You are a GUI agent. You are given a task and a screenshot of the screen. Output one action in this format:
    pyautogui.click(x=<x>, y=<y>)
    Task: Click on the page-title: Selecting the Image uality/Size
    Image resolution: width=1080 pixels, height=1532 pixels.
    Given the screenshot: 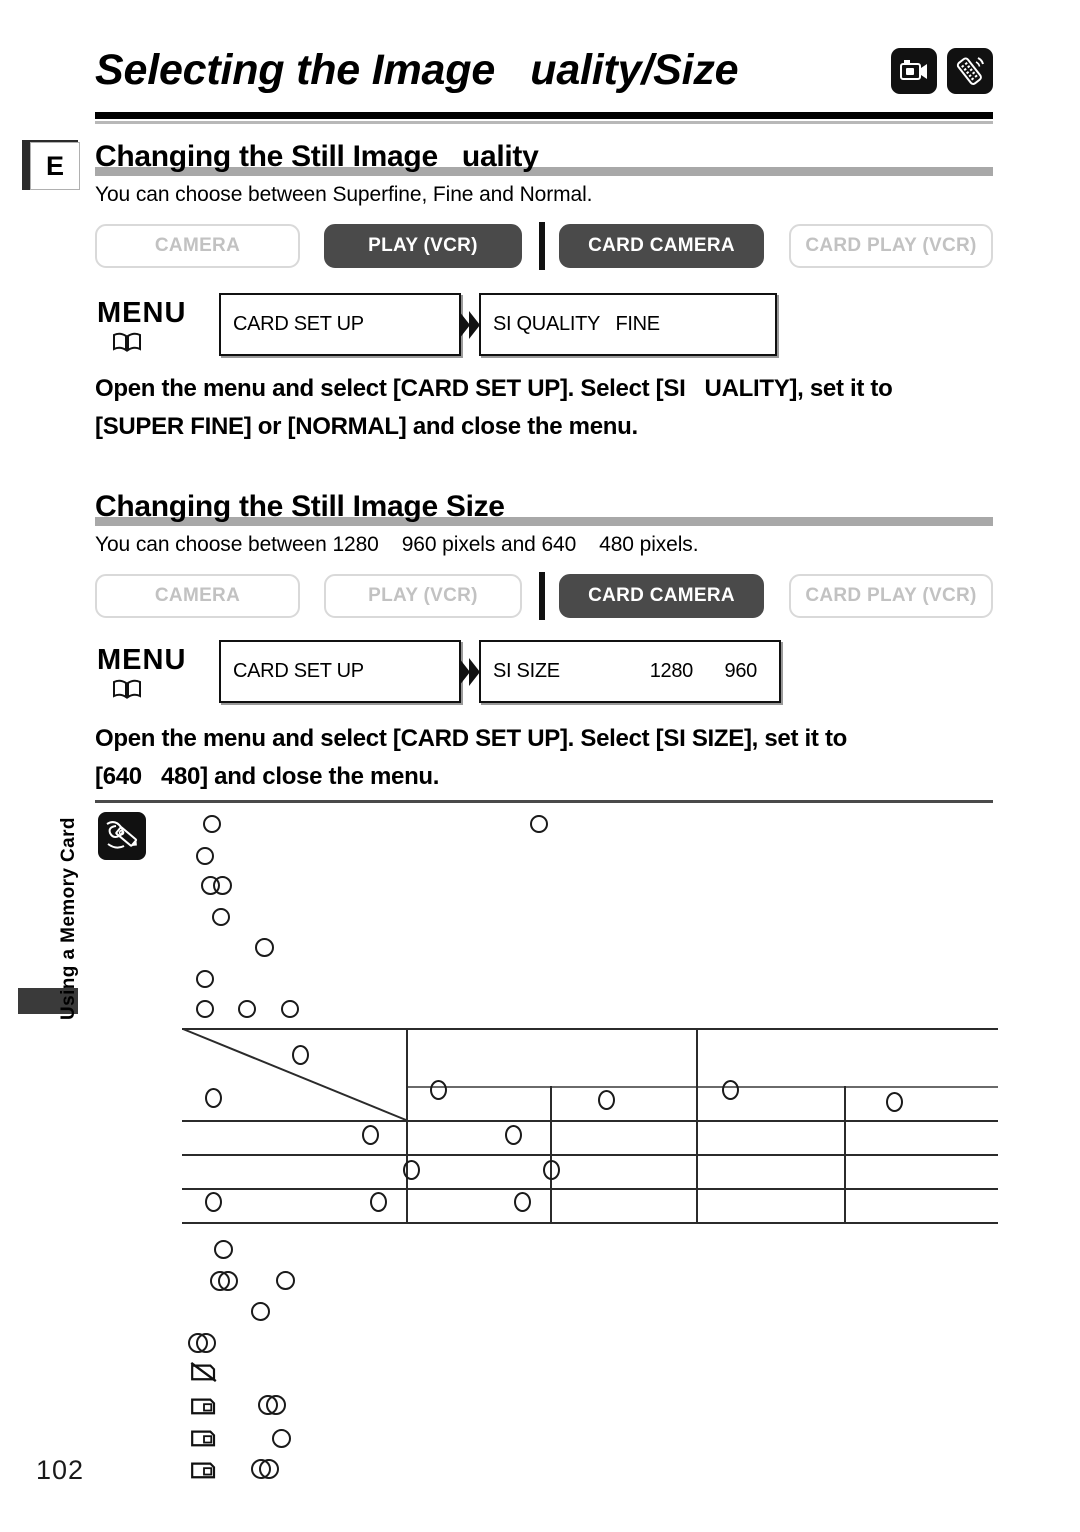 What is the action you would take?
    pyautogui.click(x=417, y=70)
    